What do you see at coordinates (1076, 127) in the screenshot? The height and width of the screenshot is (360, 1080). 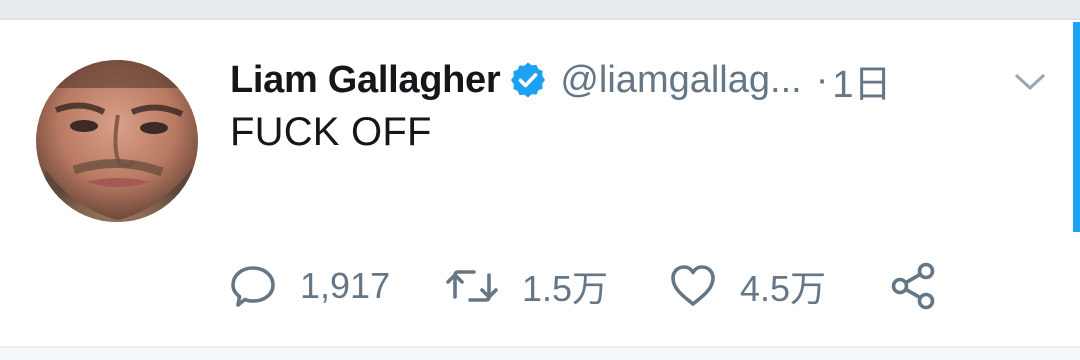 I see `scroll-indicator` at bounding box center [1076, 127].